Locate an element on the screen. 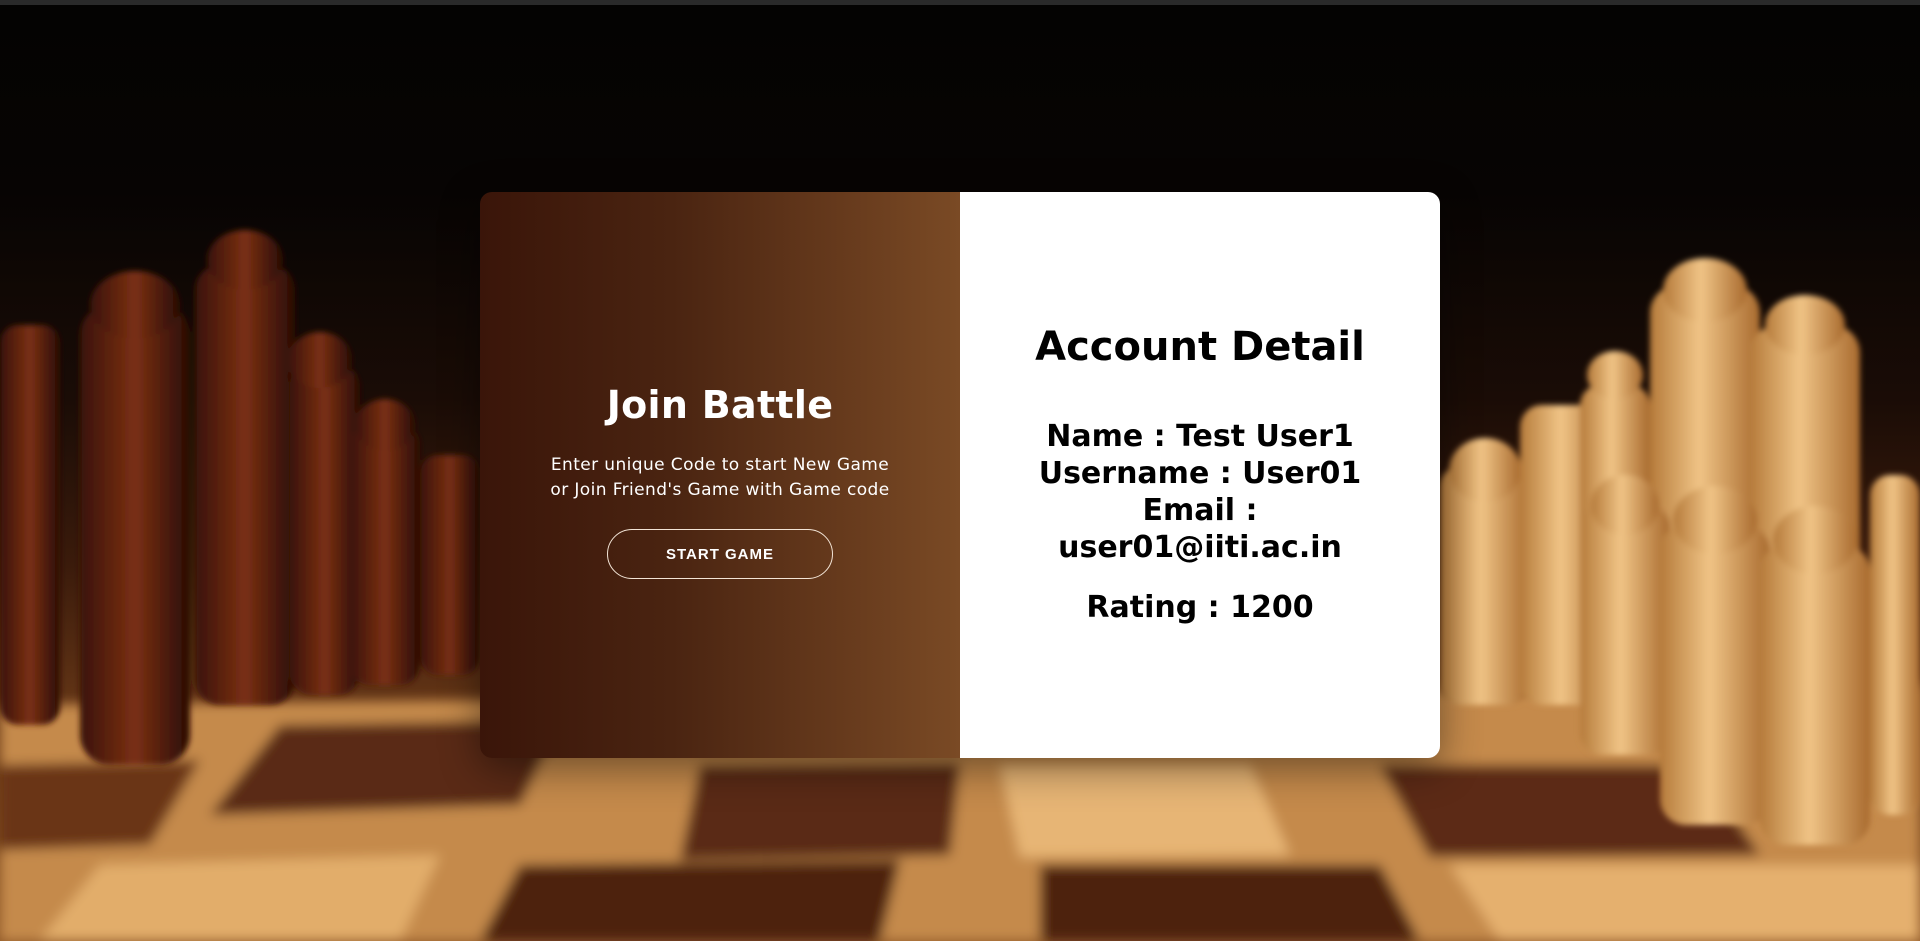 The image size is (1920, 941). description-line-1: Enter unique Code to start New Game is located at coordinates (720, 465).